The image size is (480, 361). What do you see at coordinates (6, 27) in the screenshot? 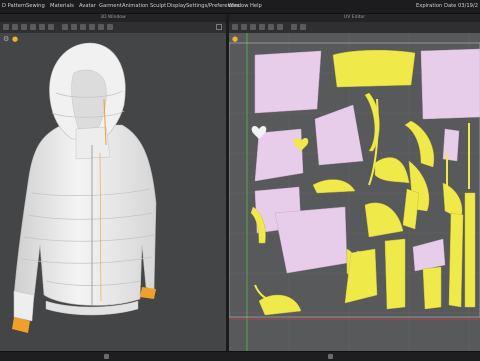
I see `select-tool-icon` at bounding box center [6, 27].